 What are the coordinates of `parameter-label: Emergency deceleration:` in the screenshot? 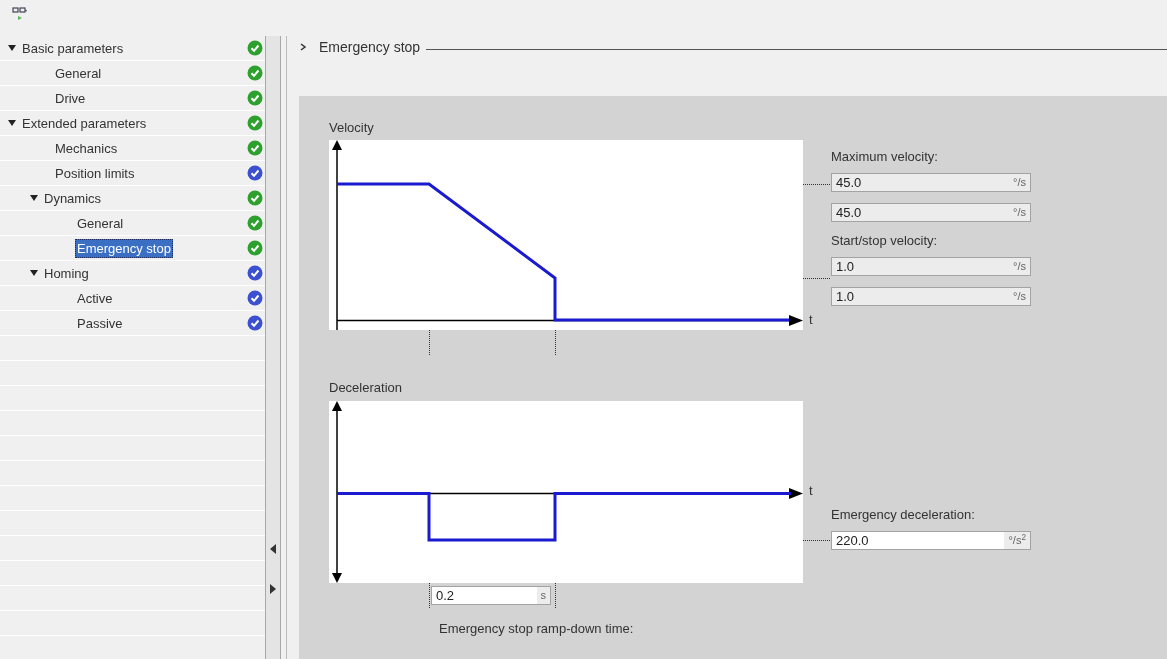 It's located at (903, 515).